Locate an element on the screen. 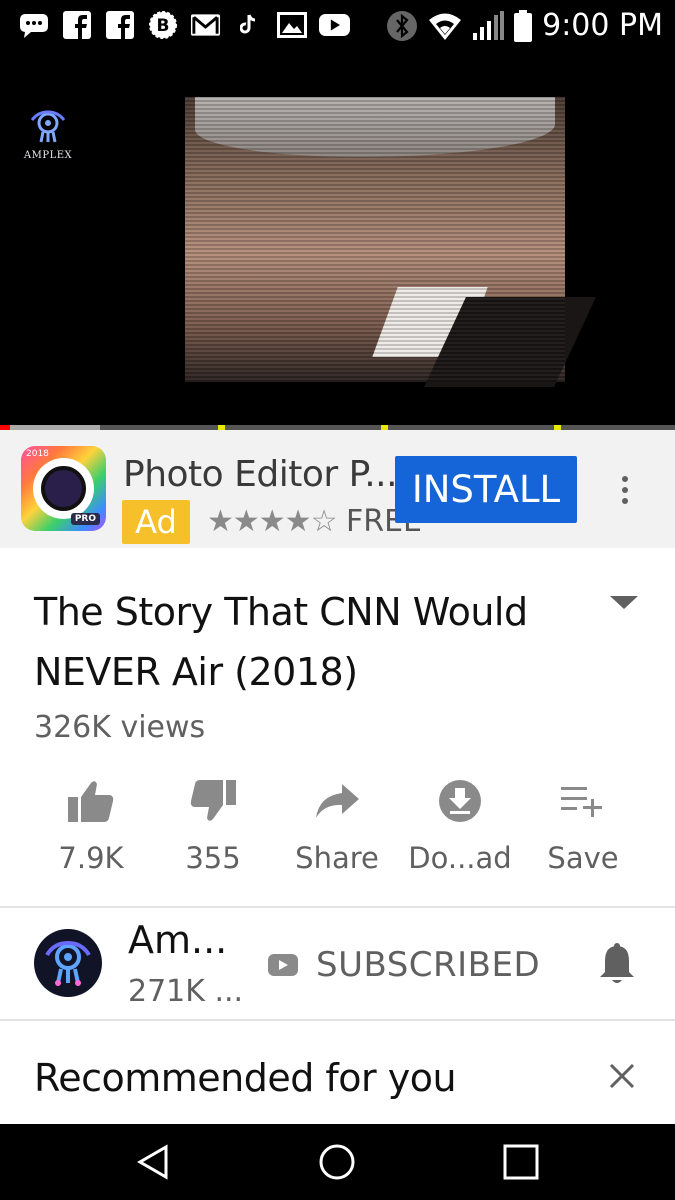 This screenshot has height=1200, width=675. messaging-icon is located at coordinates (33, 24).